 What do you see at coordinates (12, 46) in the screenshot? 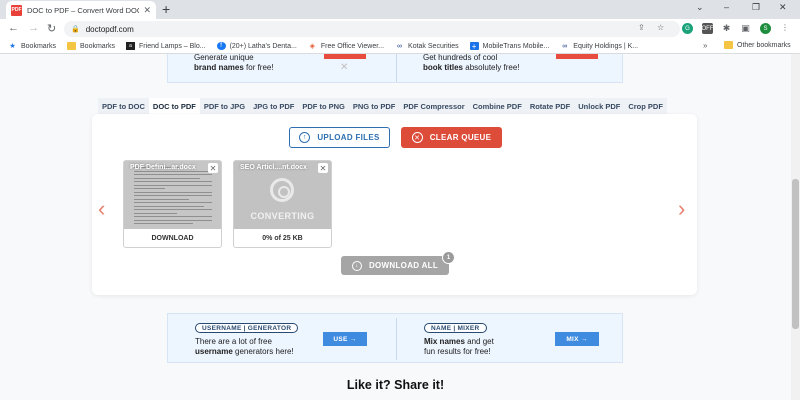
I see `star-icon: ★` at bounding box center [12, 46].